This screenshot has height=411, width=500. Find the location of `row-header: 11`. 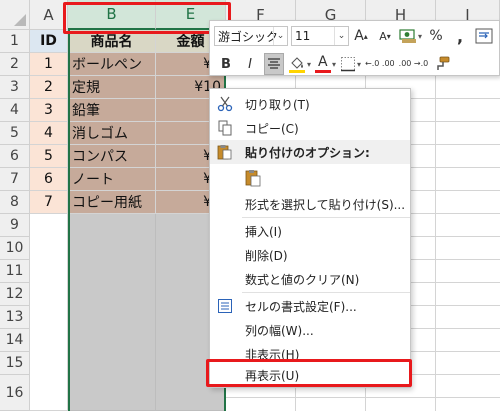

row-header: 11 is located at coordinates (15, 271).